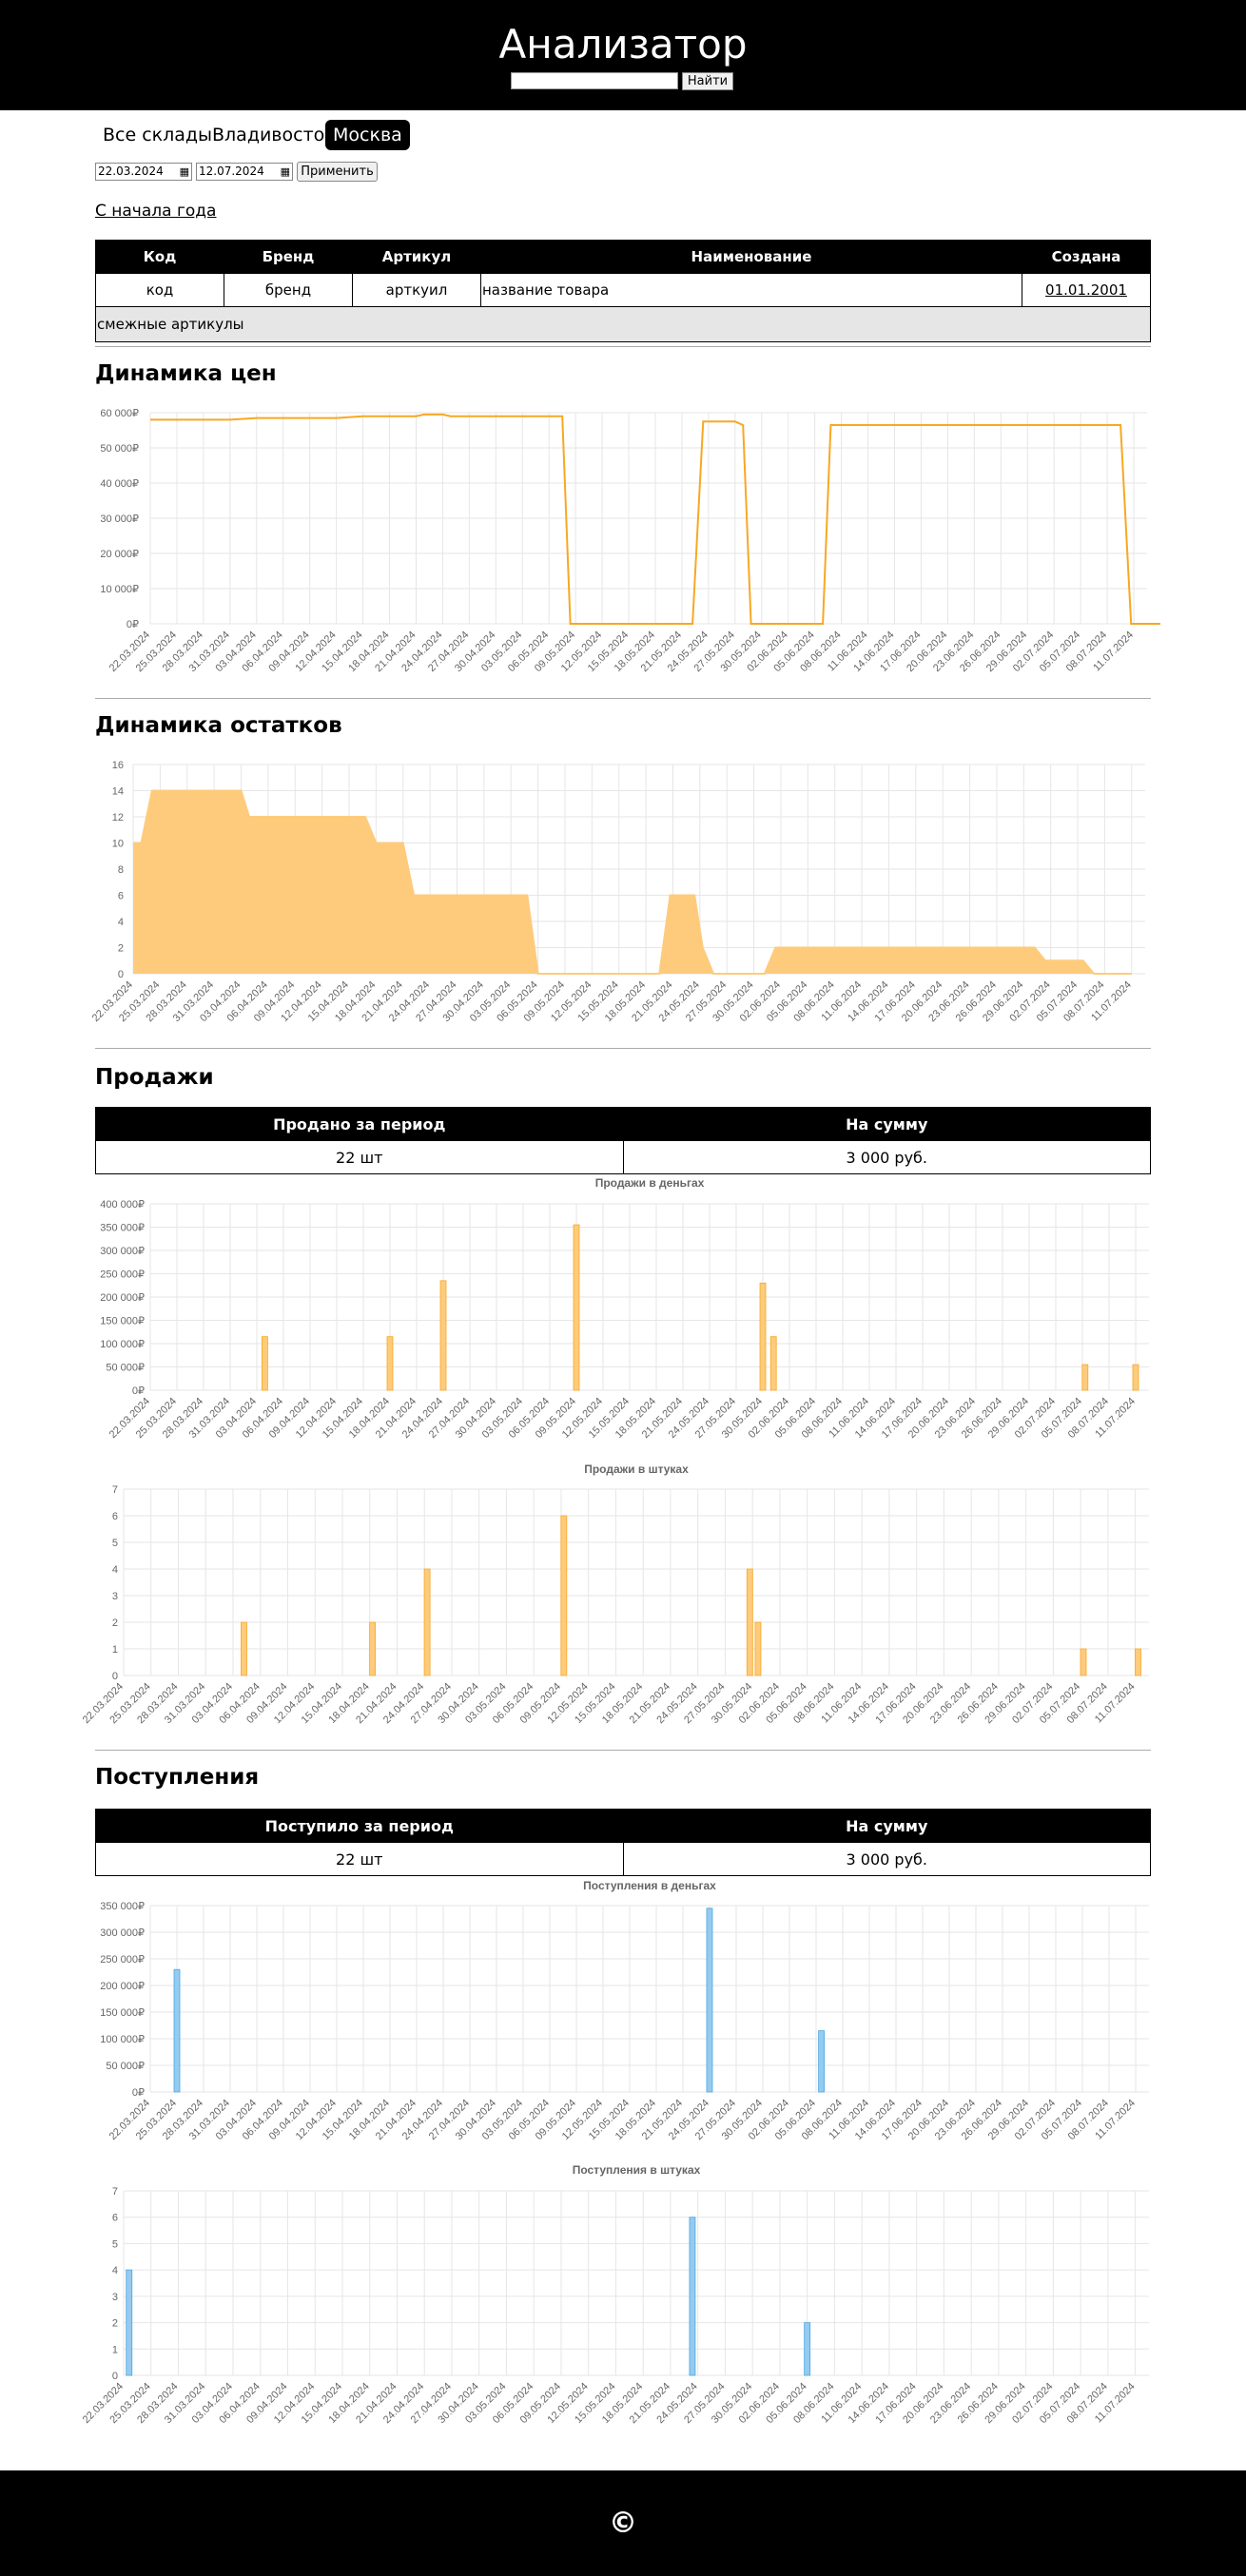 This screenshot has width=1246, height=2576. I want to click on sold-period-value: 22 шт, so click(360, 1157).